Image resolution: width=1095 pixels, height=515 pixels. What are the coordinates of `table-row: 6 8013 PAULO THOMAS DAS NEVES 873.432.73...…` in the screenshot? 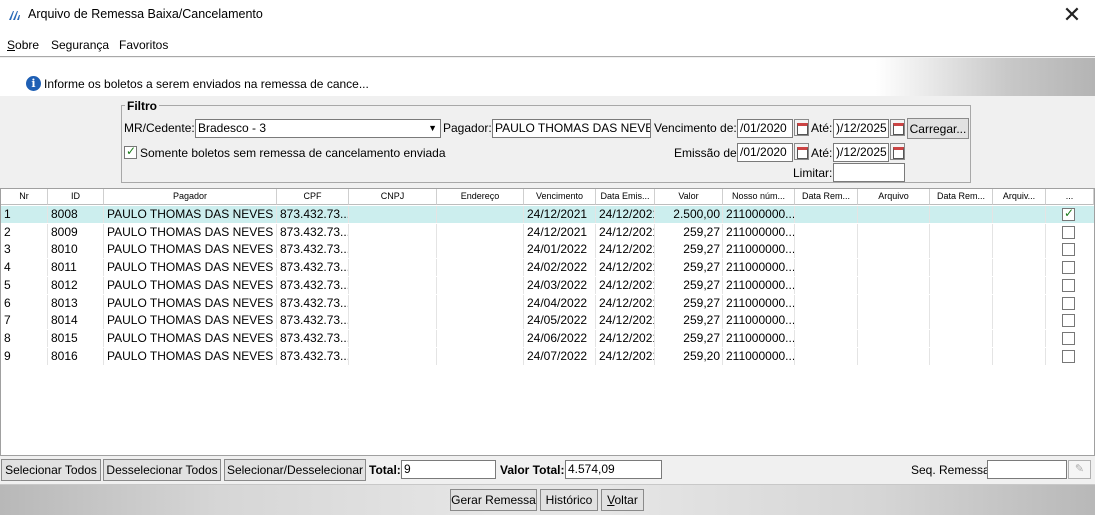 It's located at (547, 303).